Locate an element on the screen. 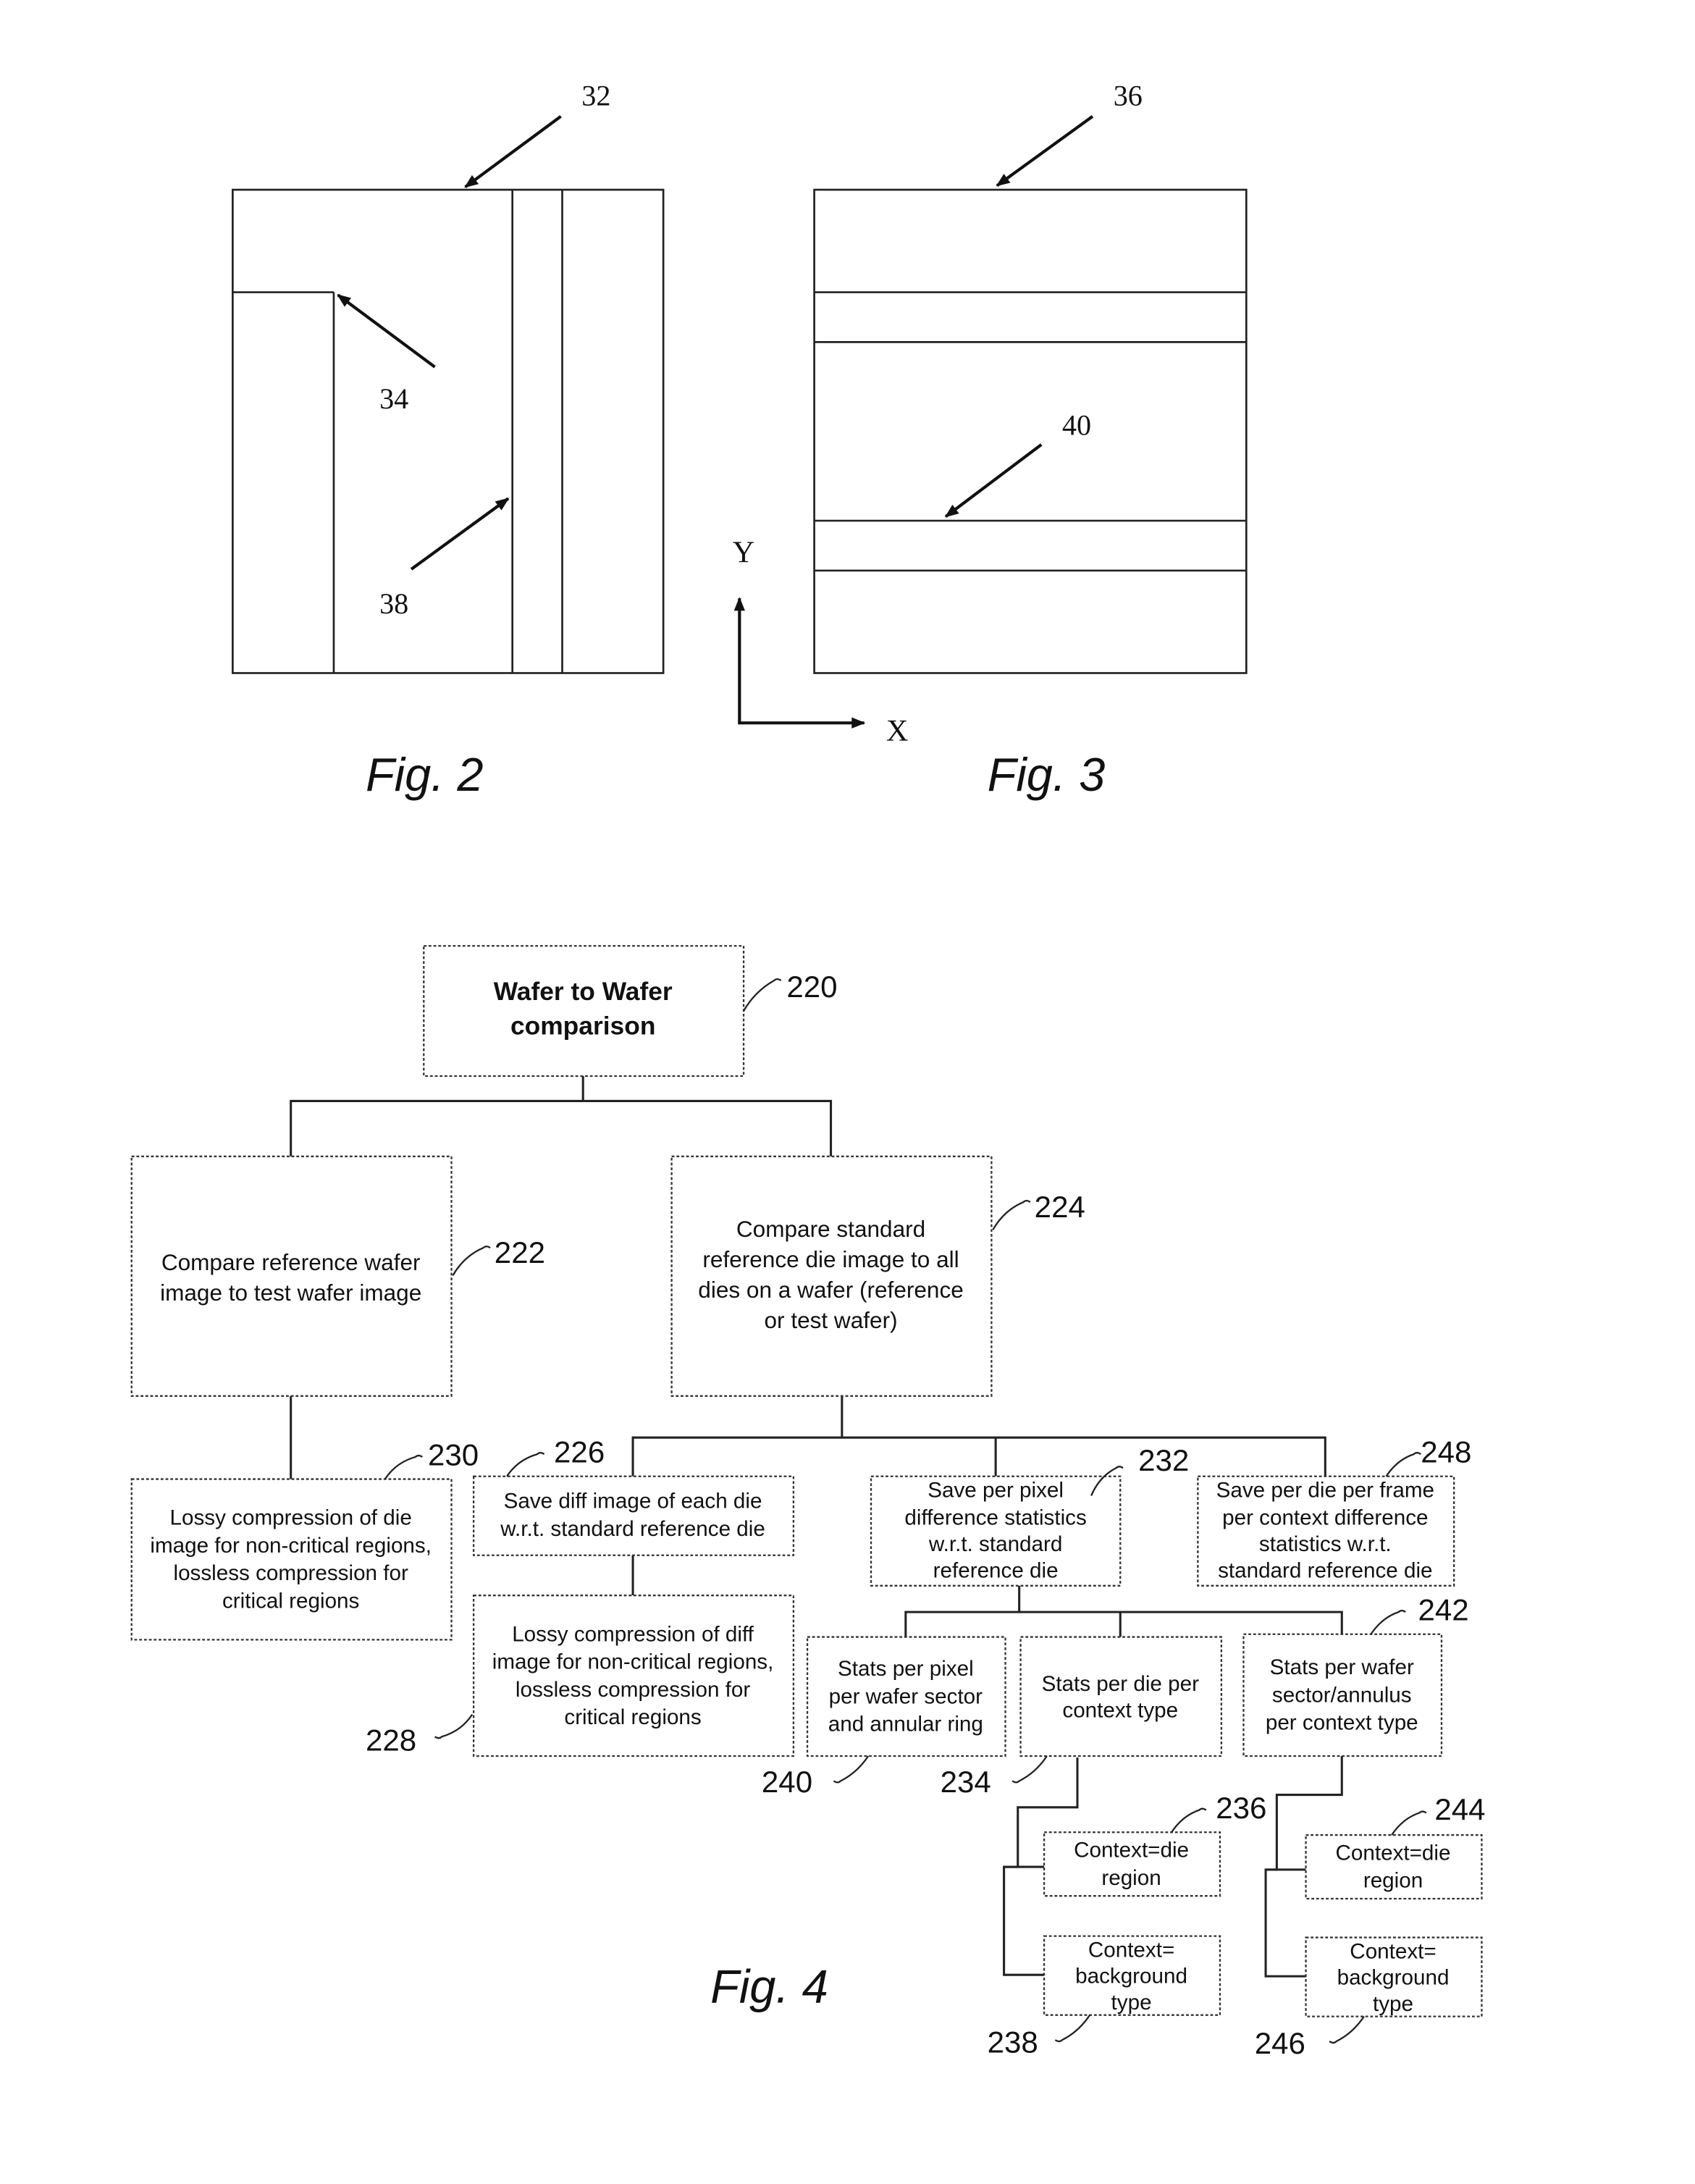 The width and height of the screenshot is (1695, 2184). node-242-line-3: per context type is located at coordinates (1342, 1723).